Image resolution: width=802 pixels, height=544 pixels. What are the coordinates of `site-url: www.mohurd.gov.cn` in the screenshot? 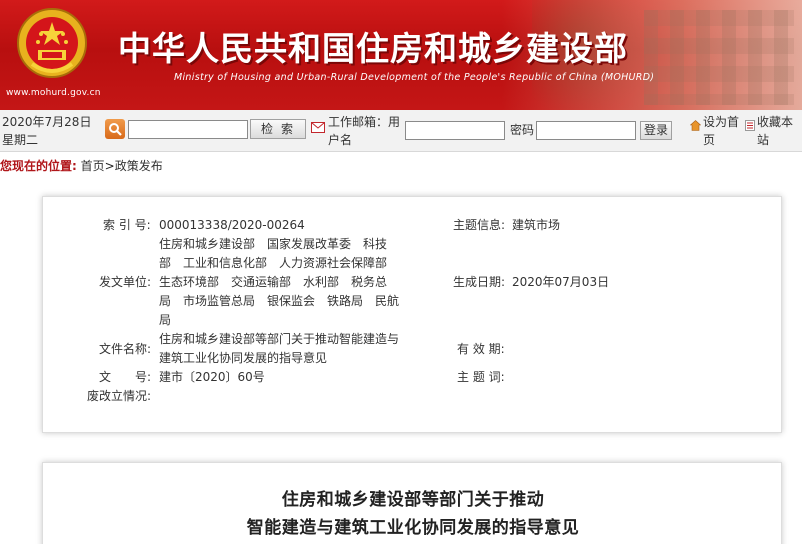 It's located at (53, 93).